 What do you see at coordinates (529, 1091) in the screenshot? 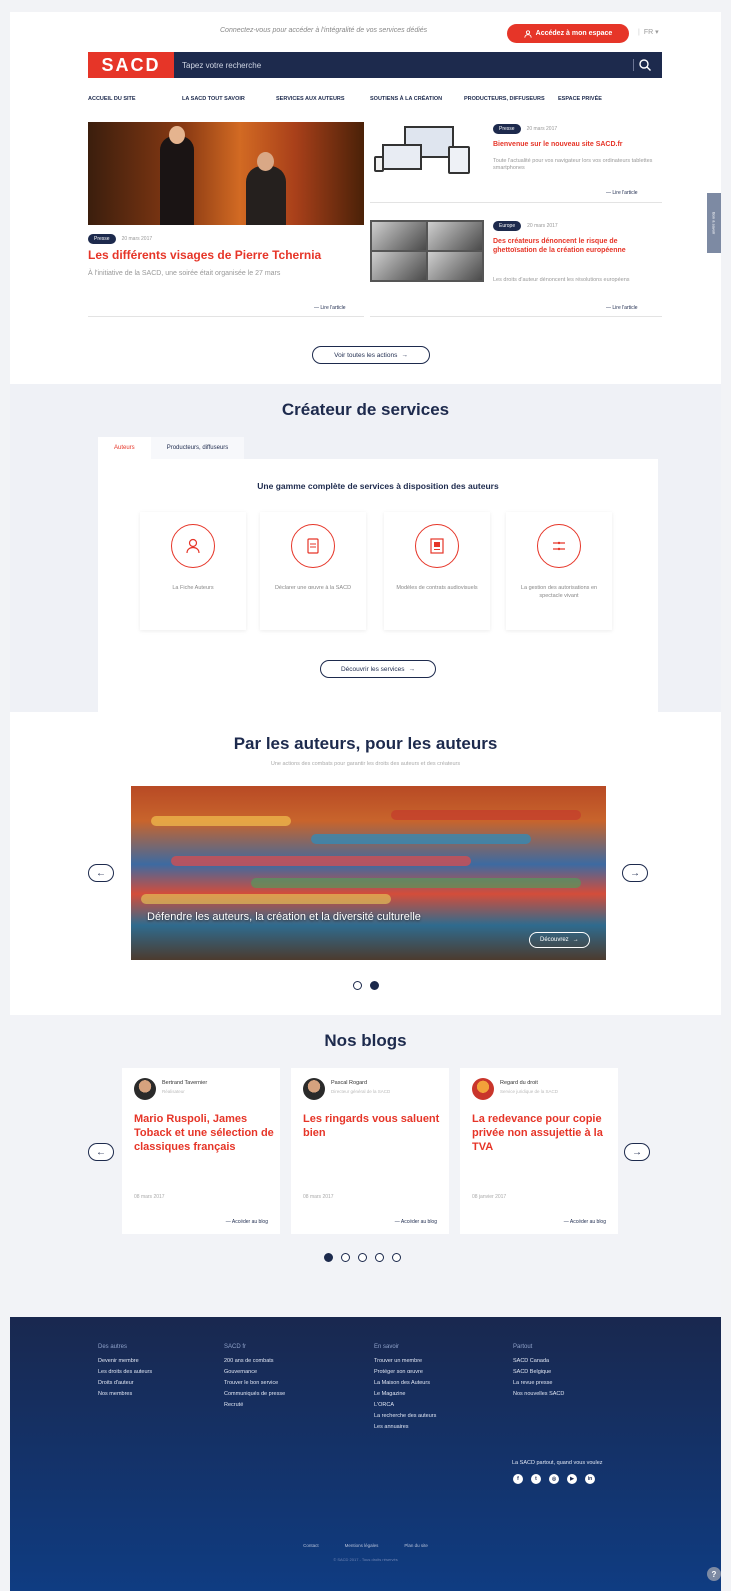
I see `blog-role: Service juridique de la SACD` at bounding box center [529, 1091].